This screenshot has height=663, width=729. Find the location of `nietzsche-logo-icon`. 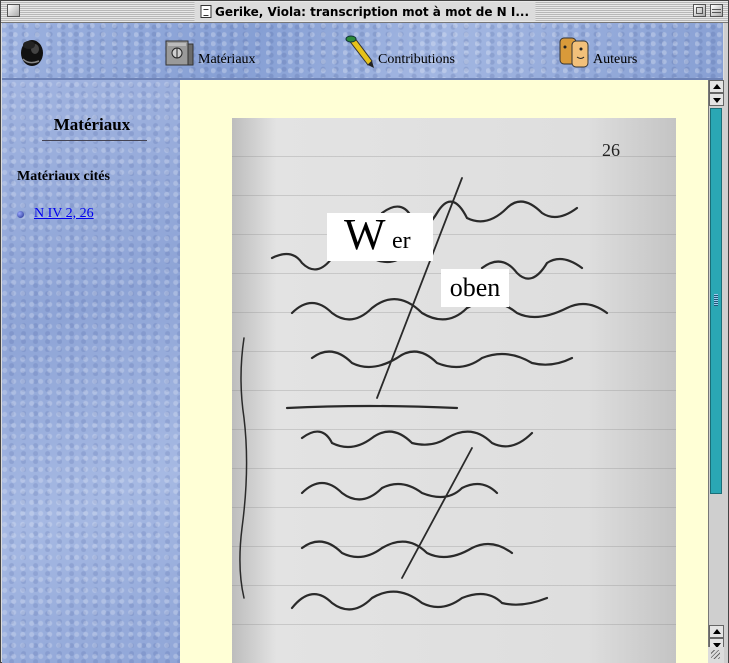

nietzsche-logo-icon is located at coordinates (32, 52).